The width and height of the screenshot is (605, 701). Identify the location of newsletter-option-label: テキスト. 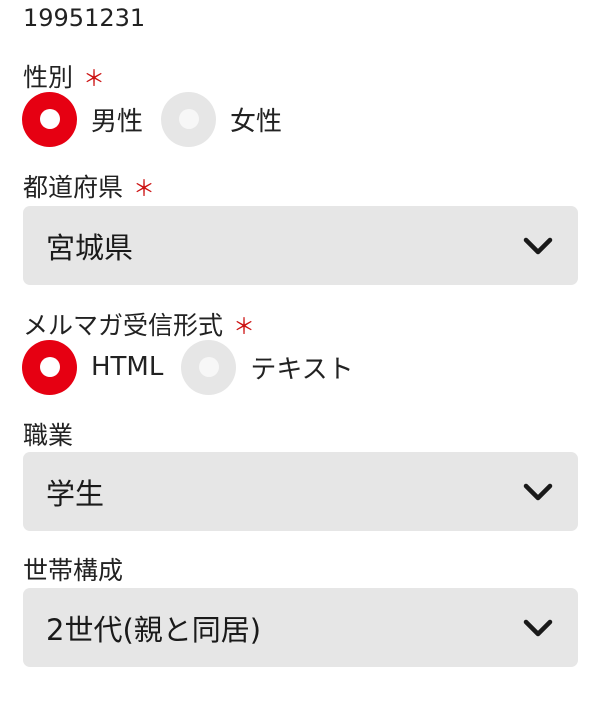
(302, 369).